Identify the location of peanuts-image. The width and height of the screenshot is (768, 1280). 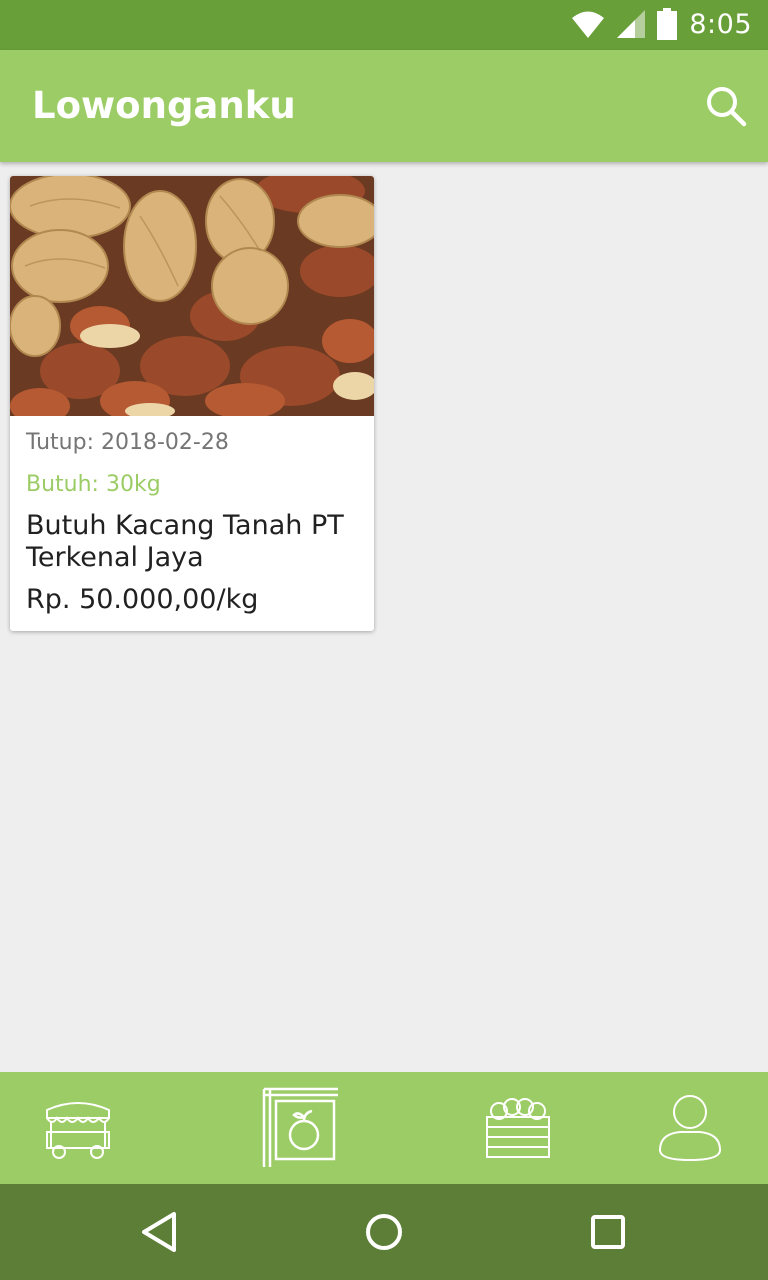
(192, 296).